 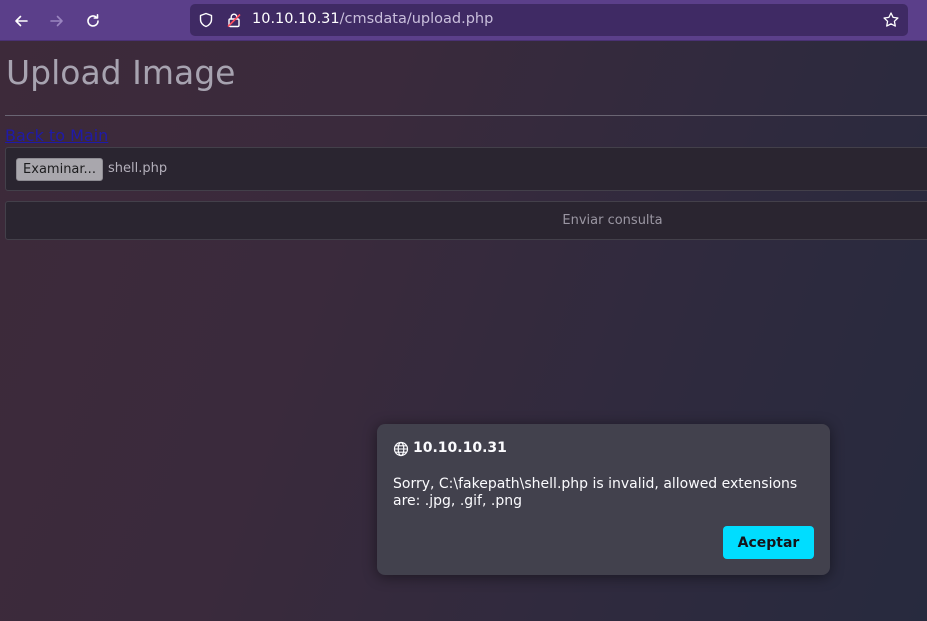 What do you see at coordinates (234, 20) in the screenshot?
I see `lock-icon` at bounding box center [234, 20].